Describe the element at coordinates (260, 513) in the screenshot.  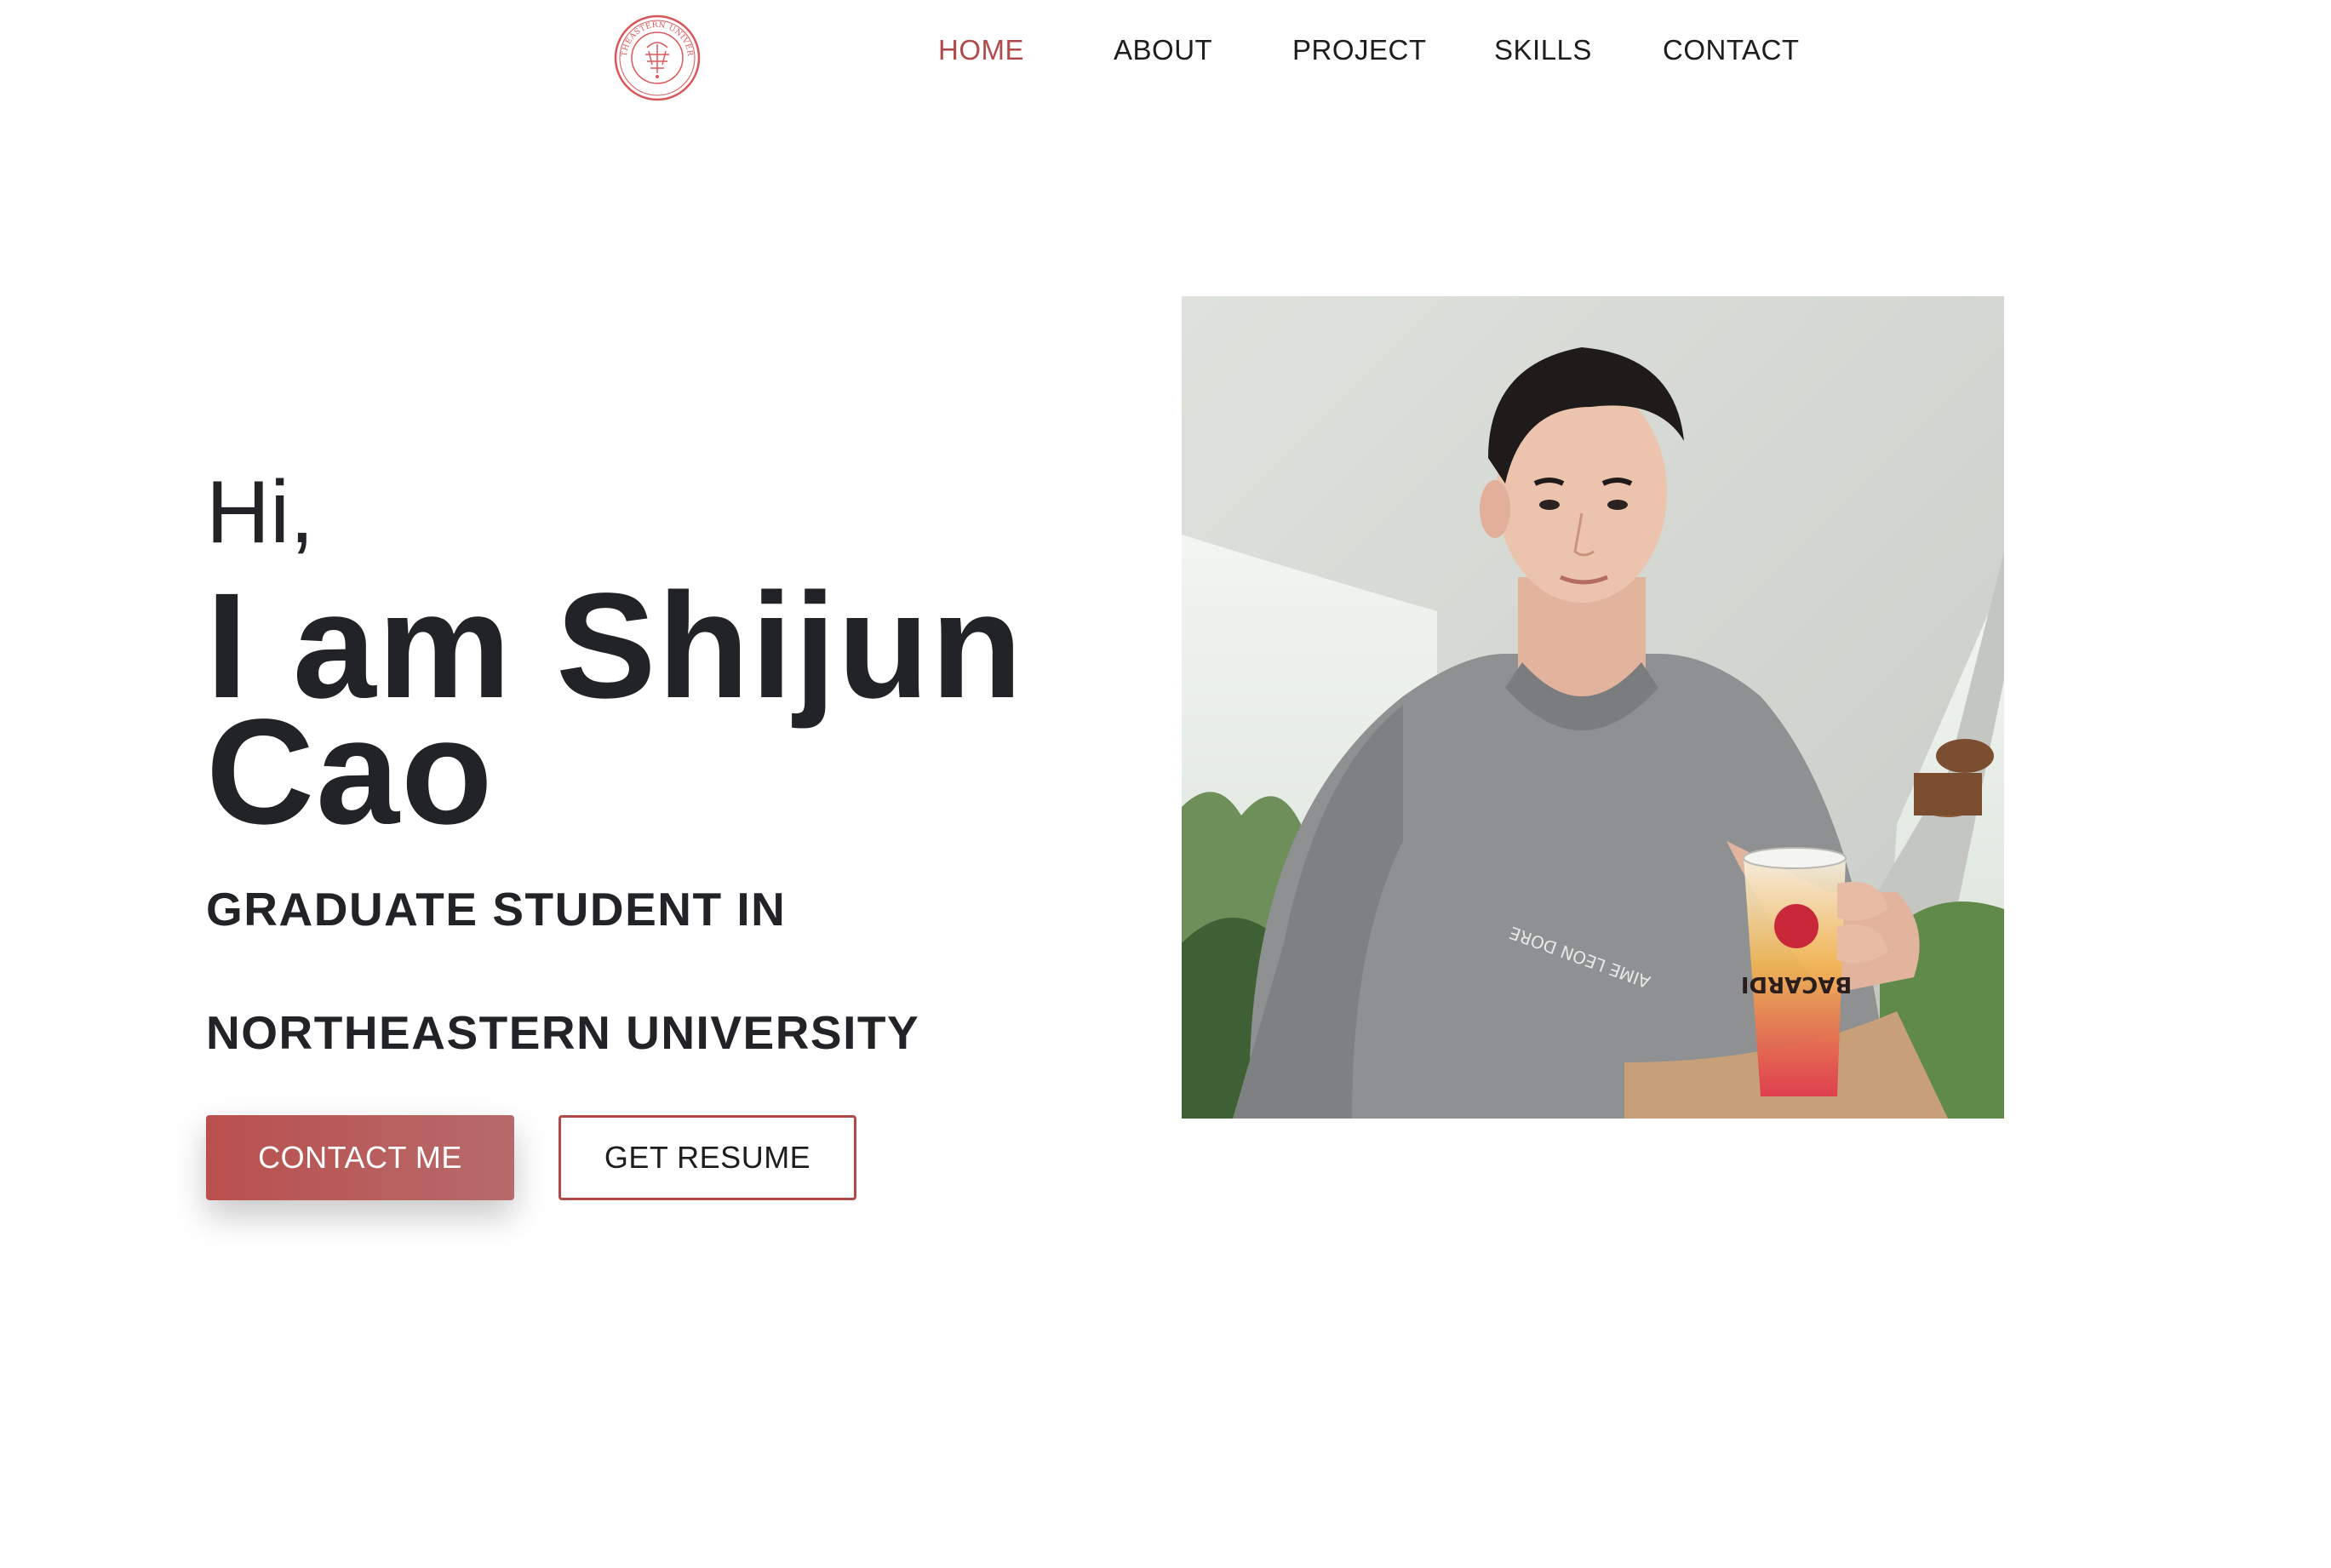
I see `greeting: Hi,` at that location.